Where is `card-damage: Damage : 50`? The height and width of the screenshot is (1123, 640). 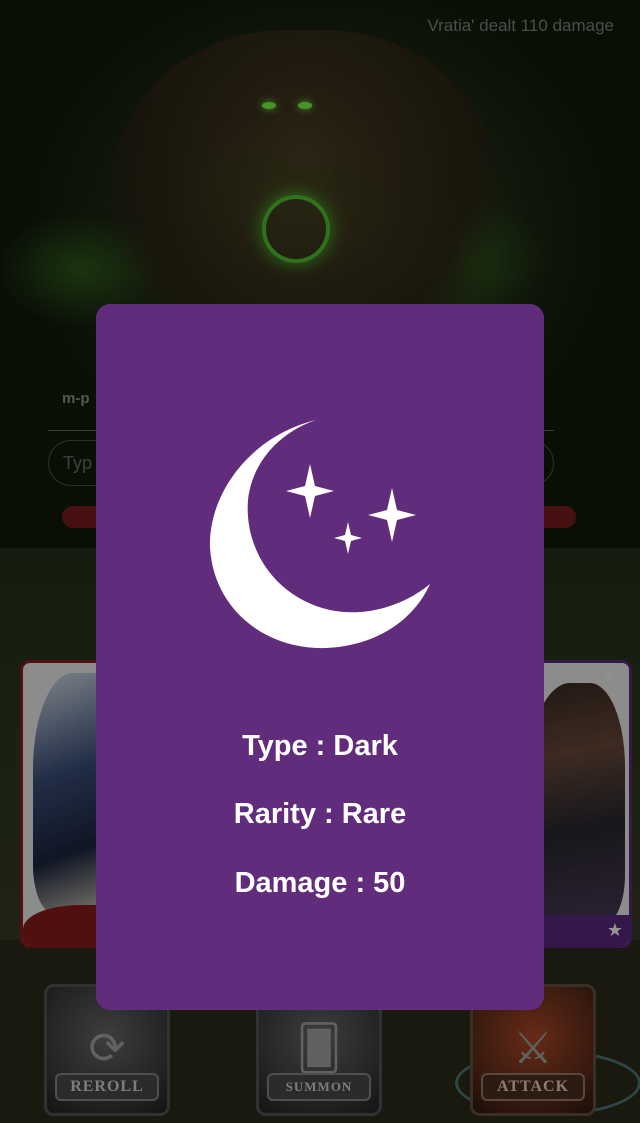
card-damage: Damage : 50 is located at coordinates (320, 883).